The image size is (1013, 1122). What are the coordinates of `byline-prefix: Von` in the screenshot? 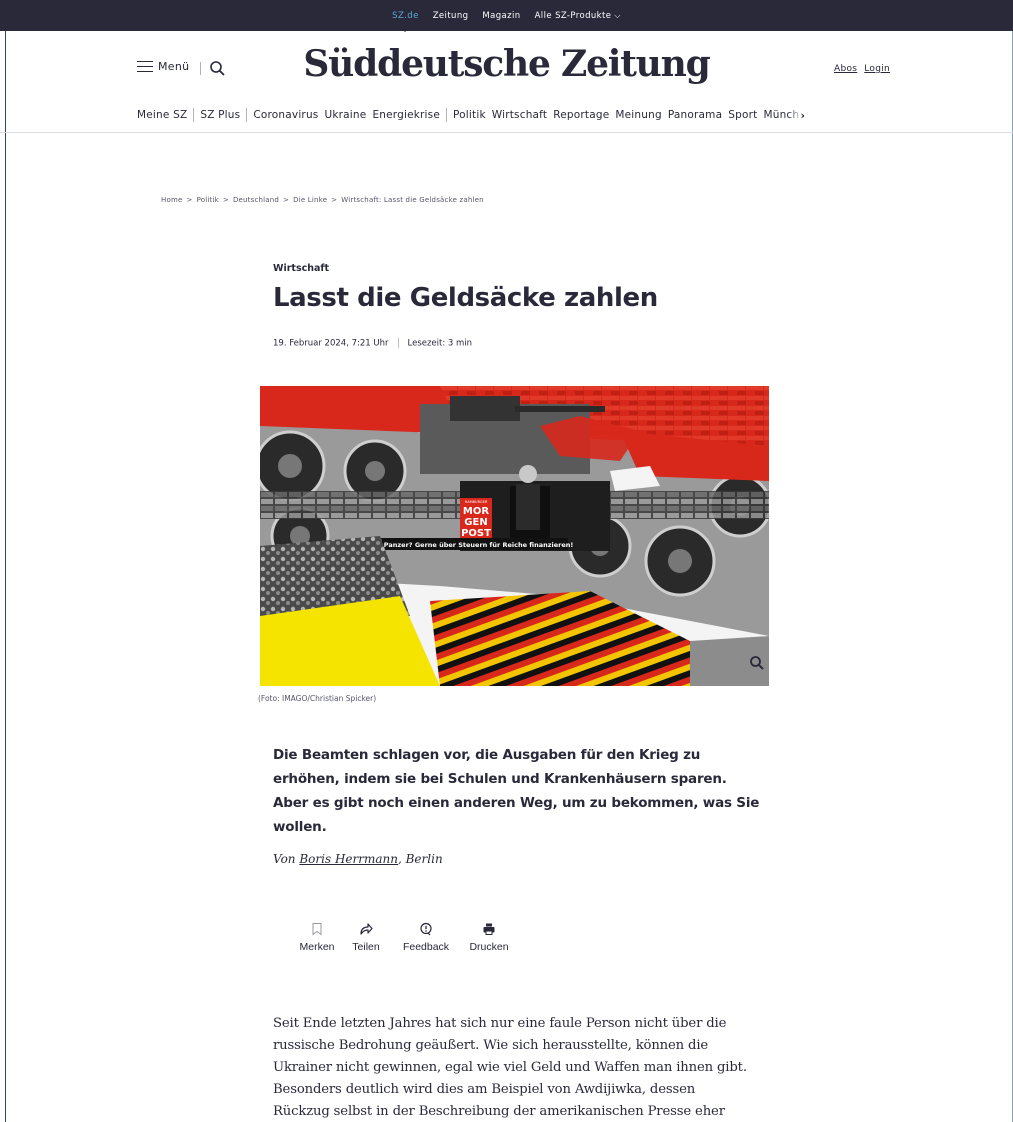 It's located at (284, 859).